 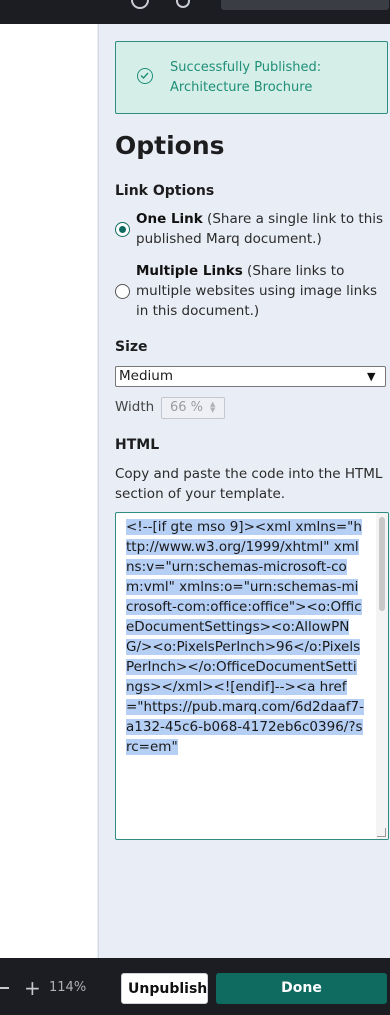 What do you see at coordinates (32, 988) in the screenshot?
I see `zoom-in-icon: +` at bounding box center [32, 988].